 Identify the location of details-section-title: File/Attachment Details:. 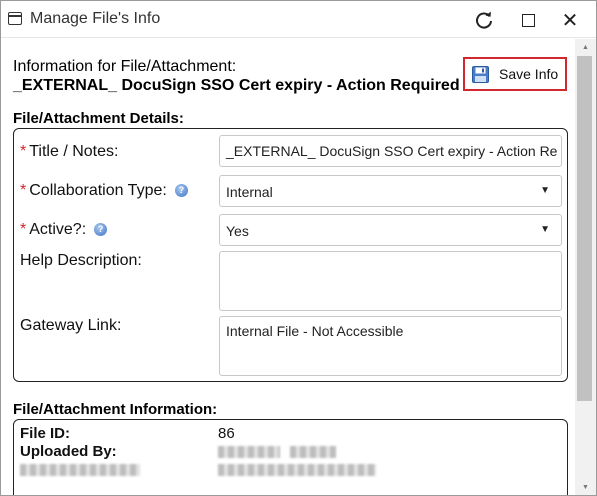
(98, 118).